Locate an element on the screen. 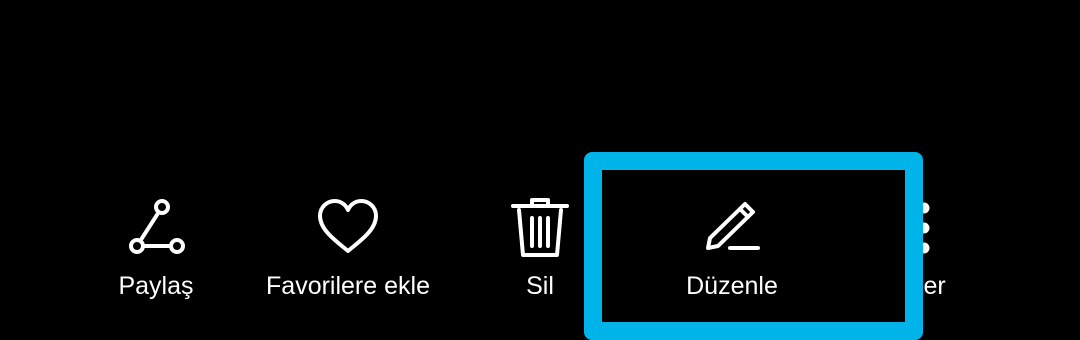  more-vertical-icon is located at coordinates (924, 228).